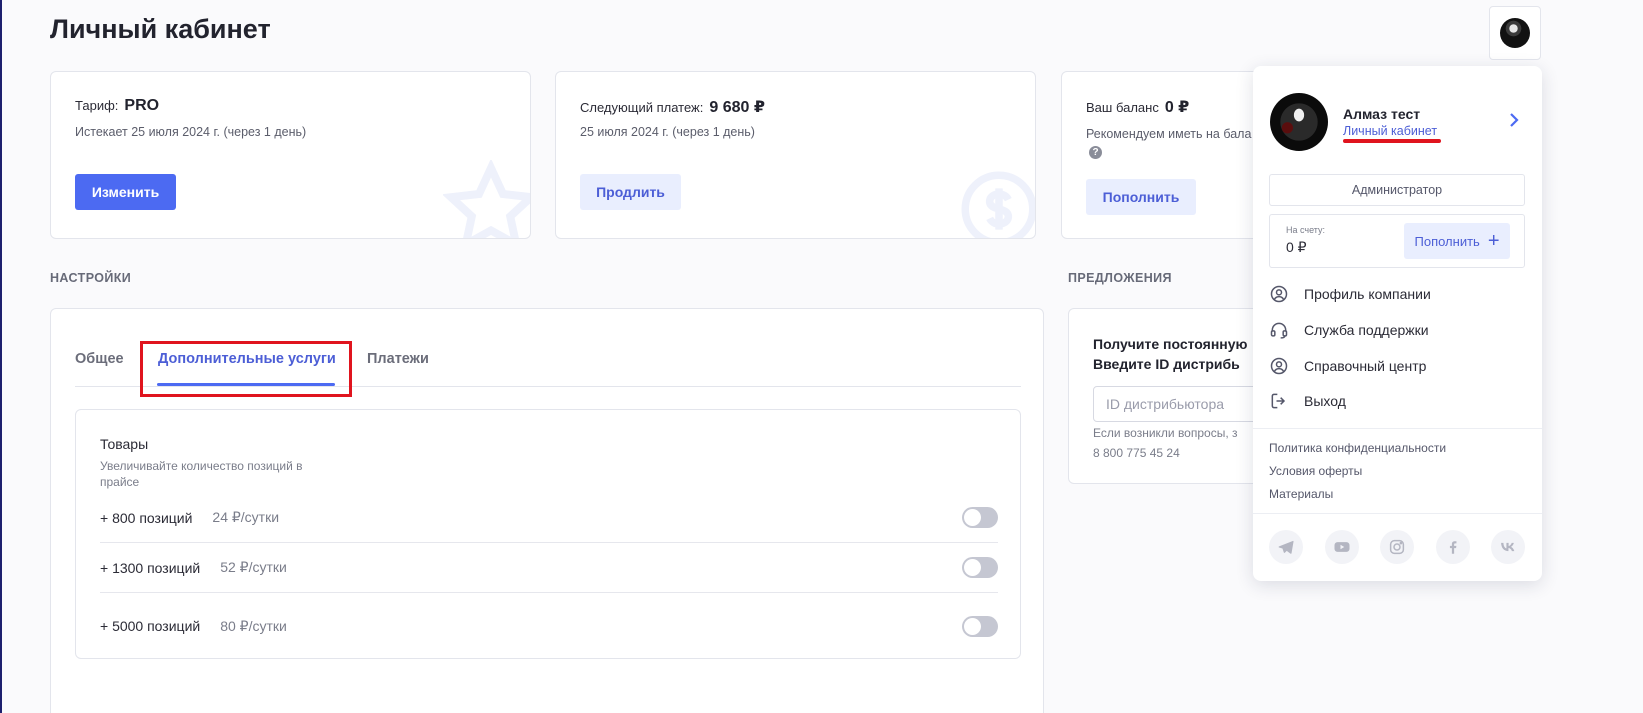 The width and height of the screenshot is (1643, 713). What do you see at coordinates (146, 517) in the screenshot?
I see `option-name: + 800 позиций` at bounding box center [146, 517].